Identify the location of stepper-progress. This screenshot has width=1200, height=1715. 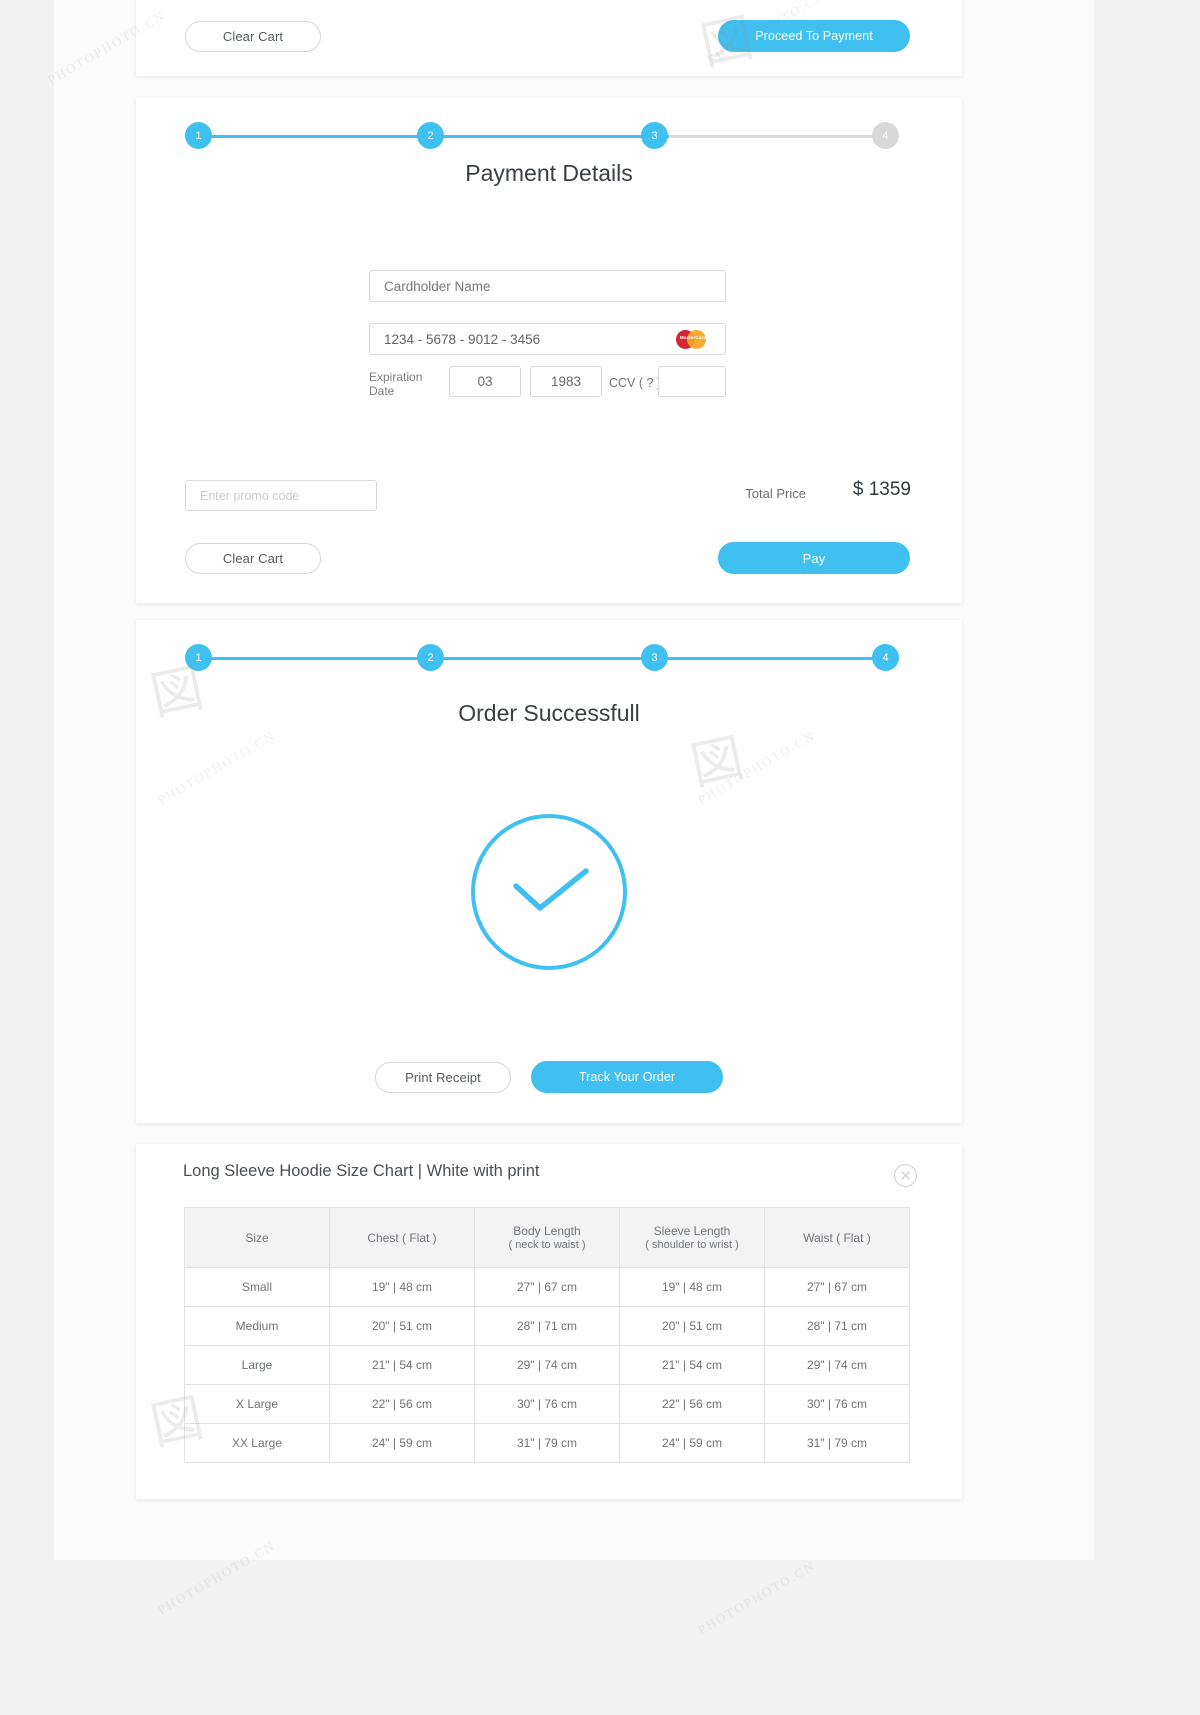
(549, 658).